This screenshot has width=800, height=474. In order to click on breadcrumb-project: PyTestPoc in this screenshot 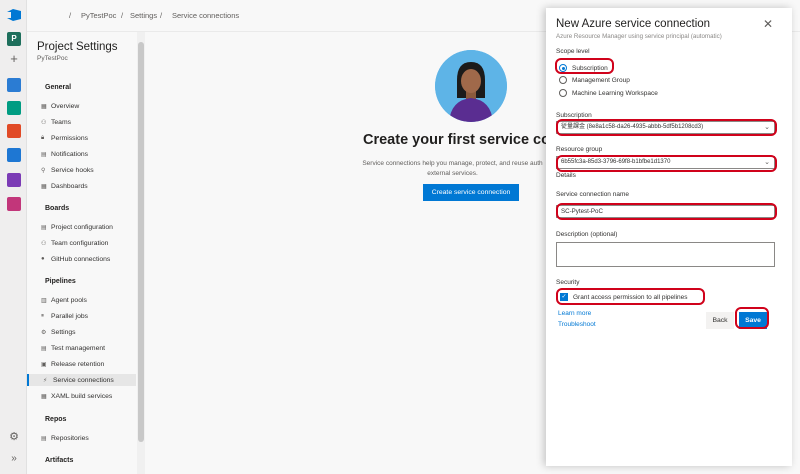, I will do `click(98, 15)`.